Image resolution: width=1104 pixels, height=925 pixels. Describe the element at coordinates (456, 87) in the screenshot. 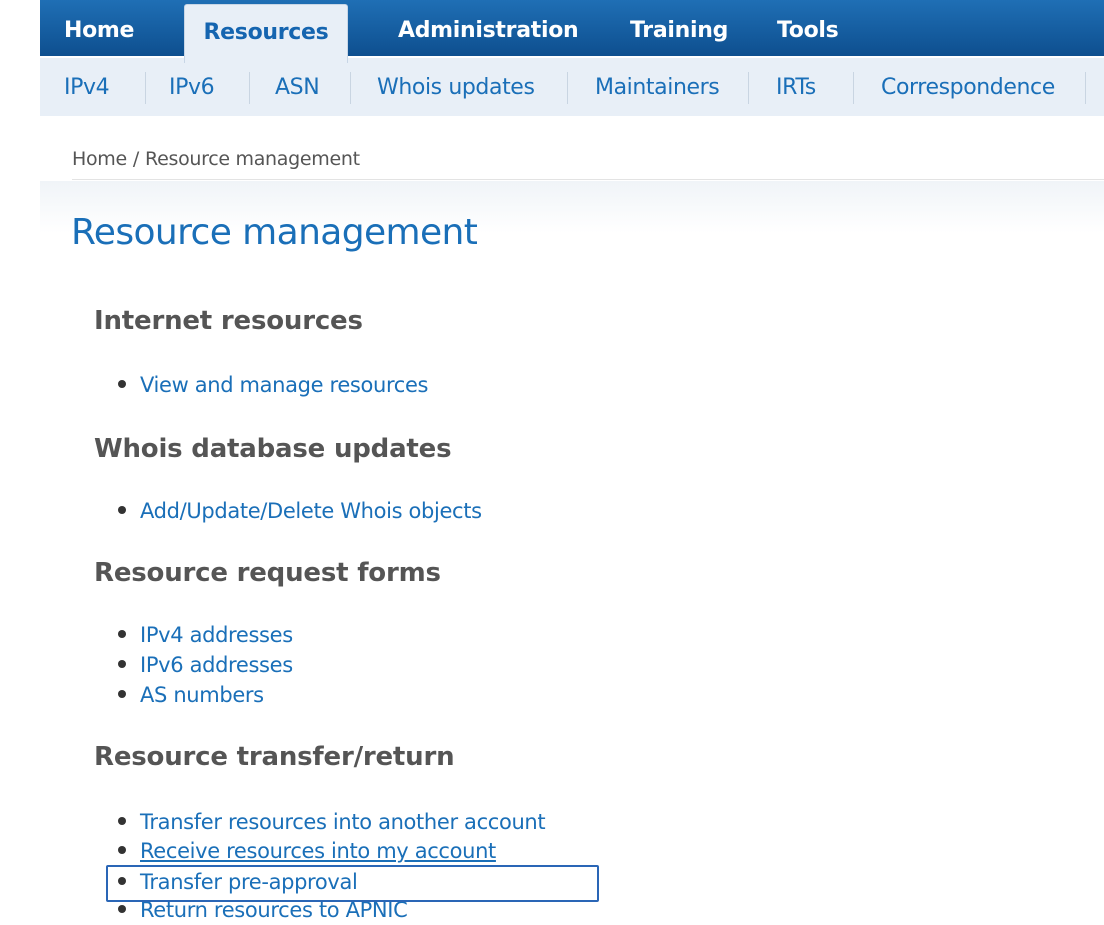

I see `subnav-item-whois-updates: Whois updates` at that location.